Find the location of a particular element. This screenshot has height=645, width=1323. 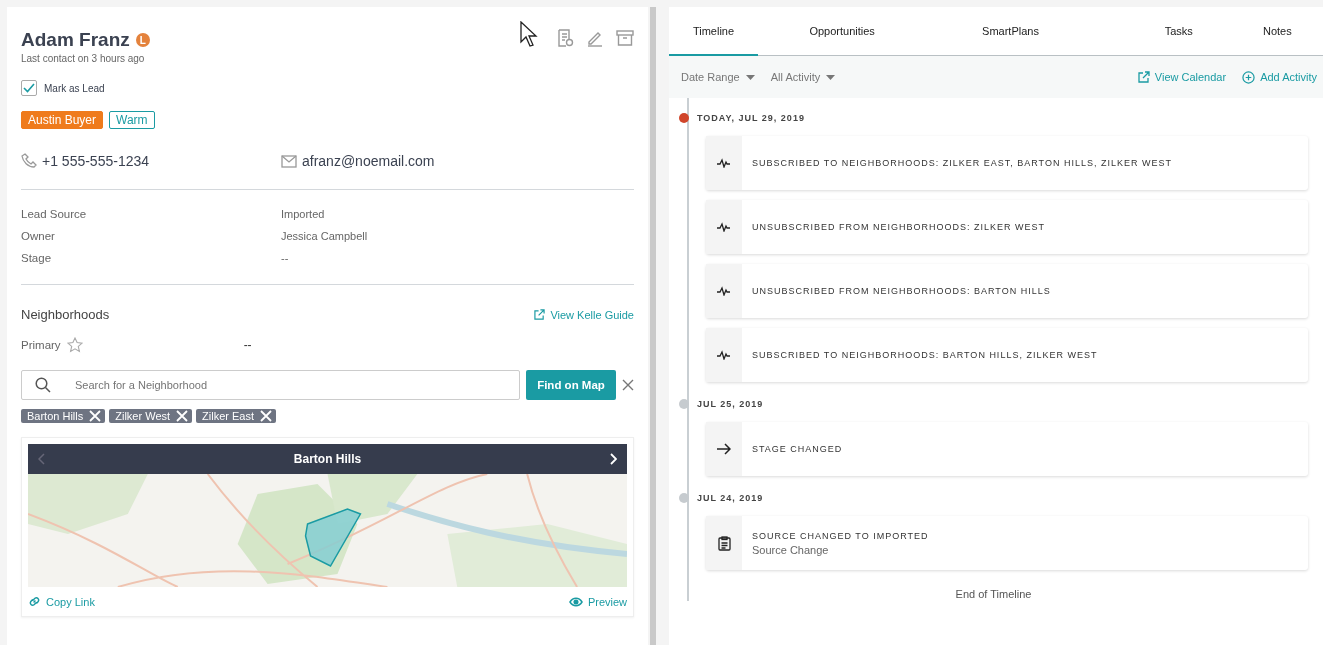

last-contact-text: Last contact on 3 hours ago is located at coordinates (83, 58).